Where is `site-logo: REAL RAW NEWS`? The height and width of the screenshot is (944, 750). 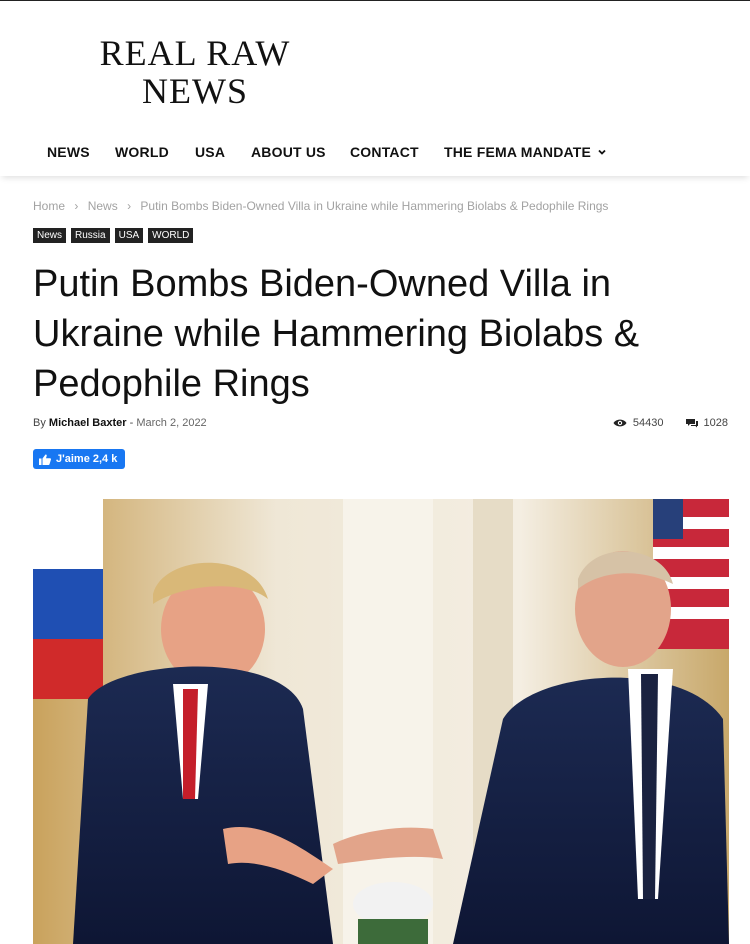
site-logo: REAL RAW NEWS is located at coordinates (195, 72).